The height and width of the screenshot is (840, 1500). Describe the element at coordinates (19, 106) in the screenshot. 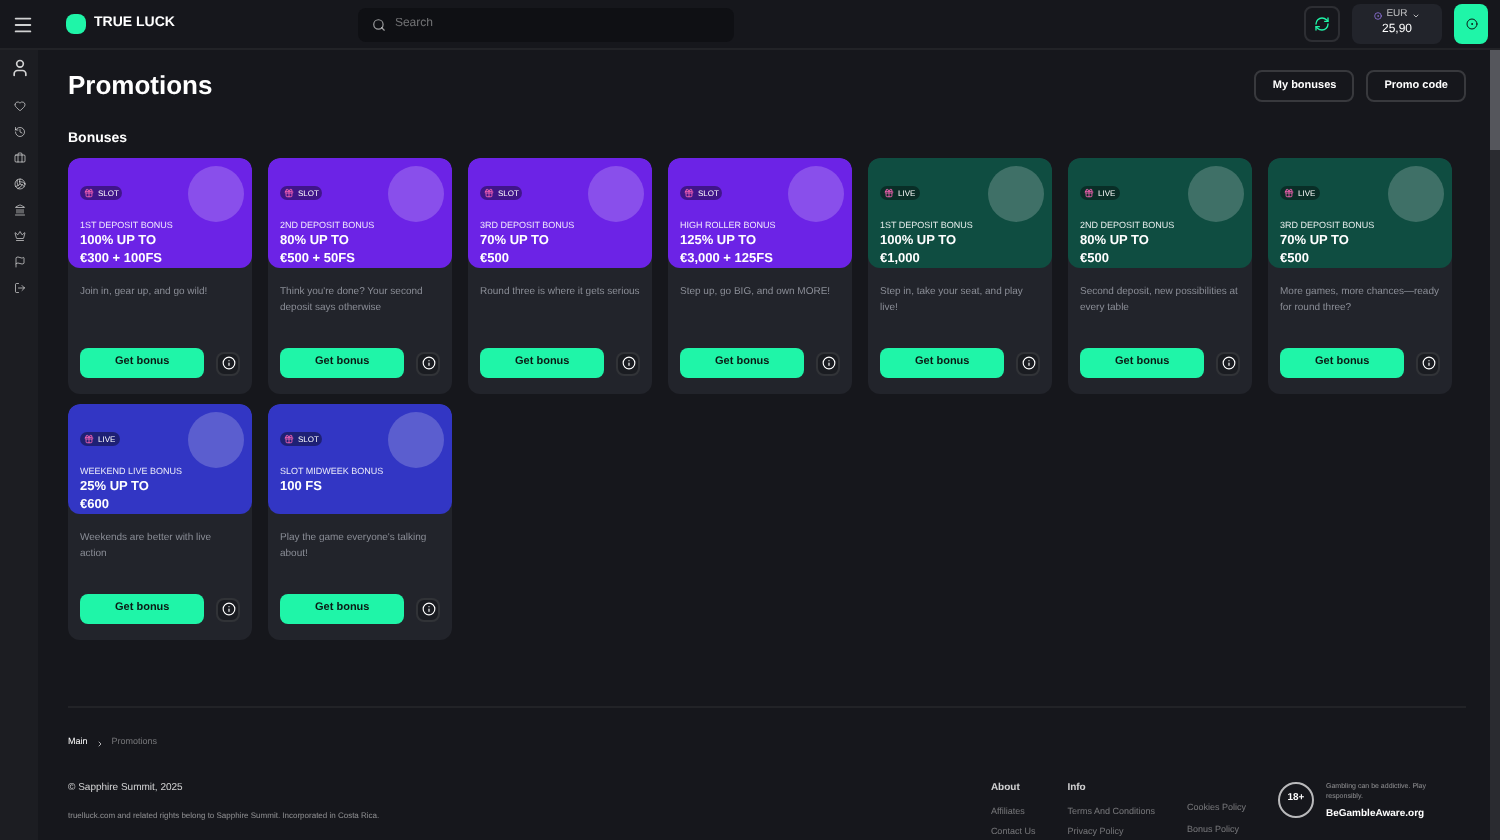

I see `heart-icon` at that location.